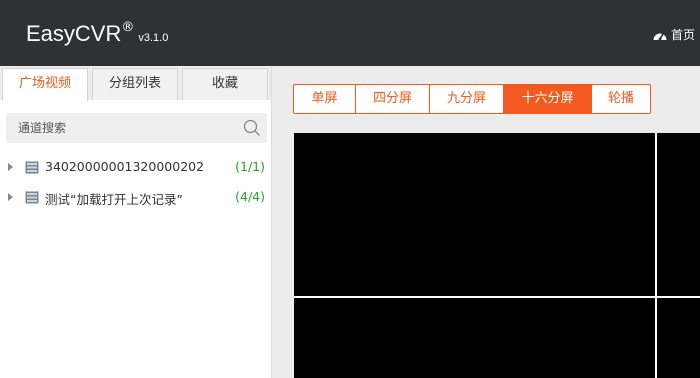  I want to click on tree-item-device: 测试“加载打开上次记录” (4/4), so click(135, 198).